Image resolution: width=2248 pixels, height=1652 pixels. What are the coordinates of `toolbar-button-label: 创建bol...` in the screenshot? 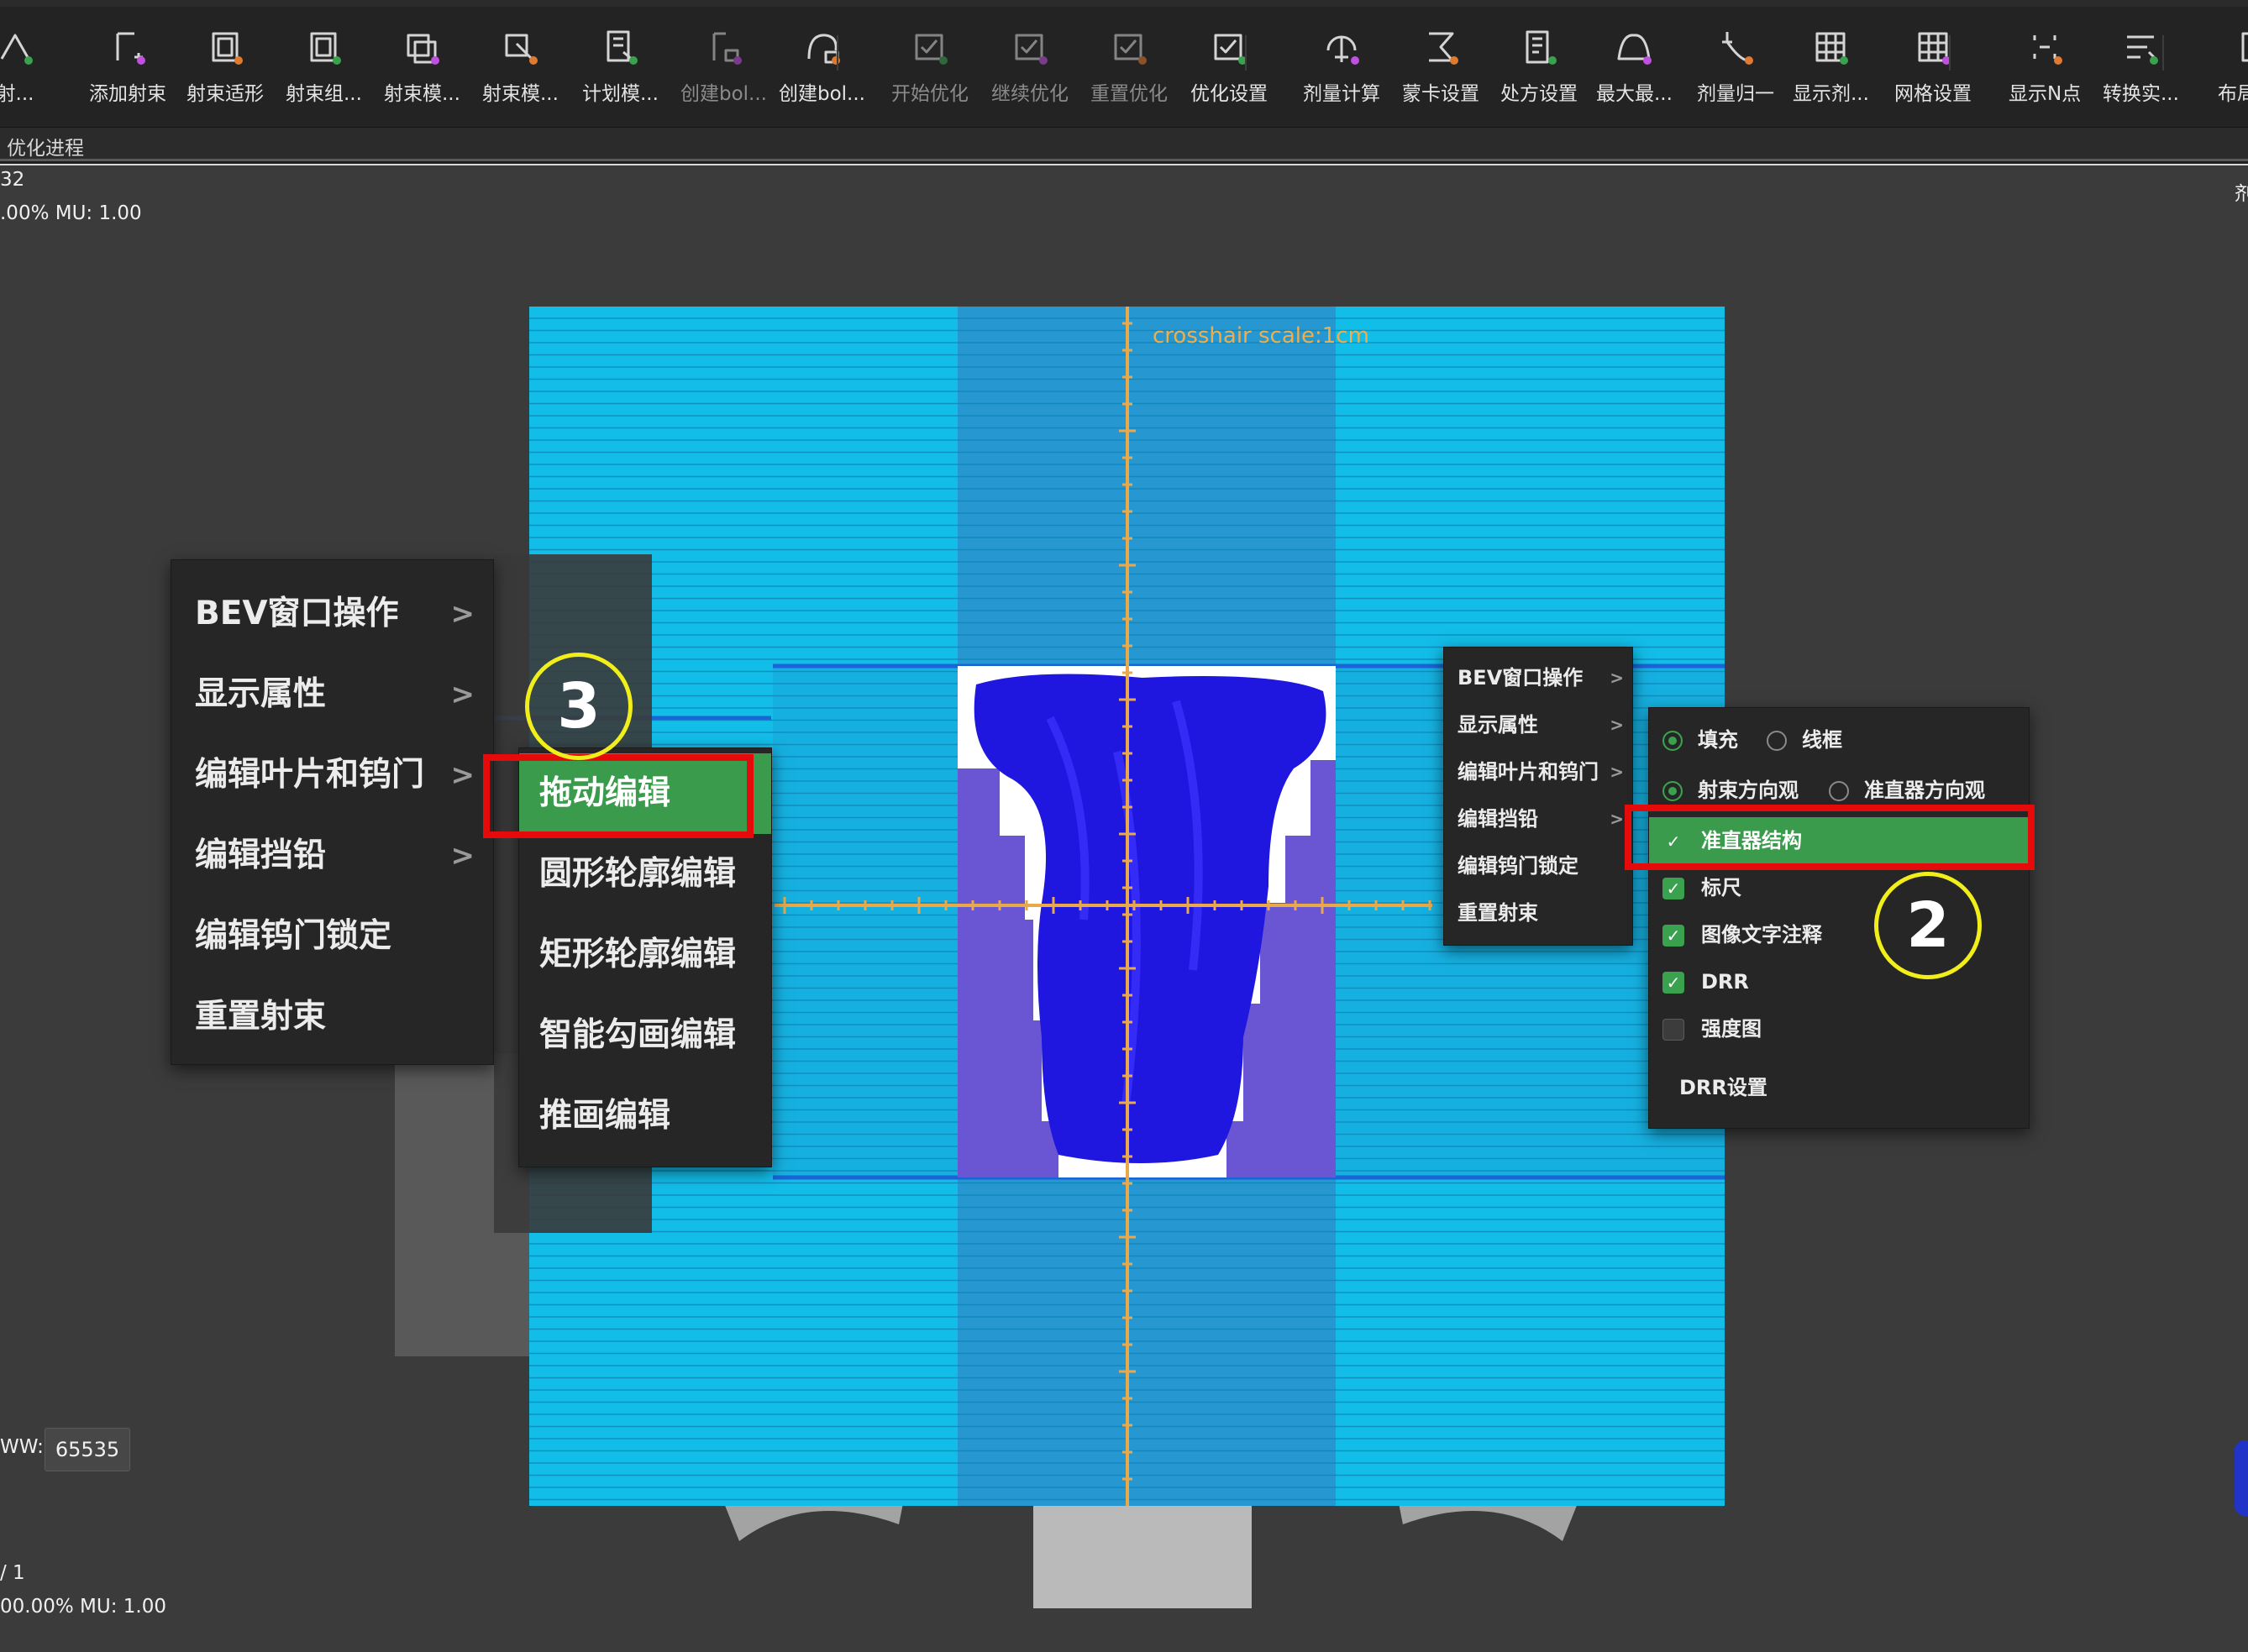 It's located at (723, 94).